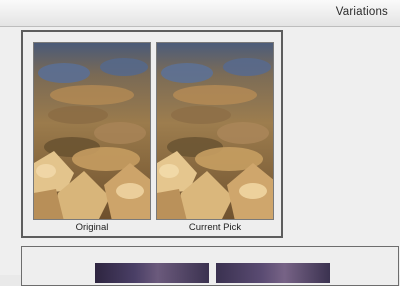  What do you see at coordinates (200, 13) in the screenshot?
I see `window-titlebar: Variations` at bounding box center [200, 13].